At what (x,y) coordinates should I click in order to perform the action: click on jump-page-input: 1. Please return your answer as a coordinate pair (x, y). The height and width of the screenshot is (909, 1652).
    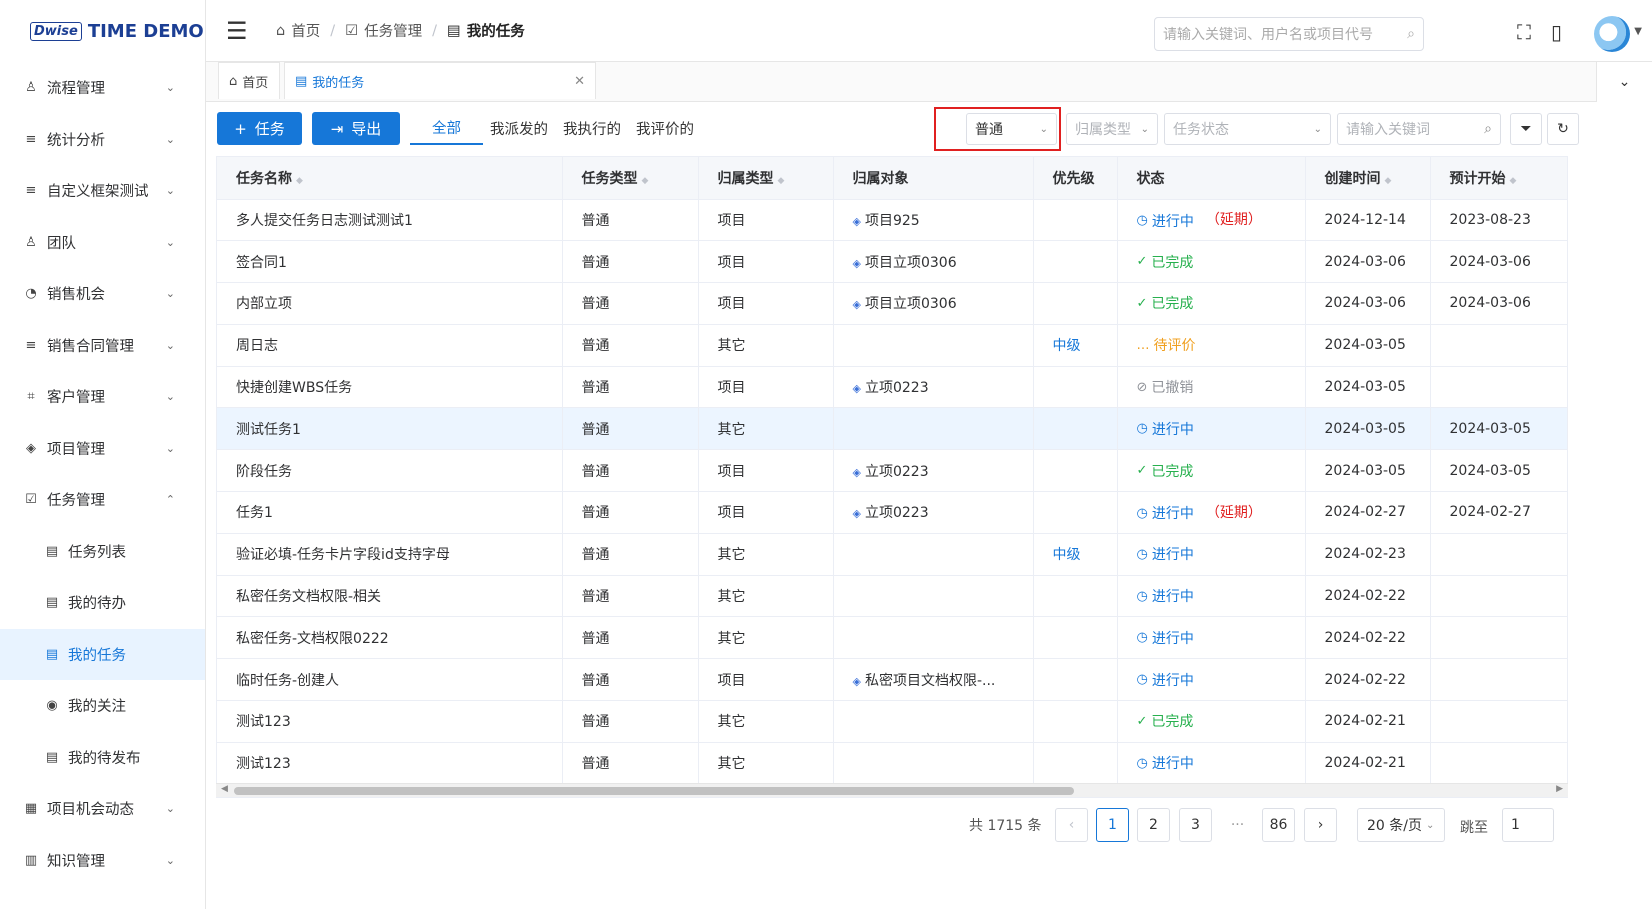
    Looking at the image, I should click on (1528, 825).